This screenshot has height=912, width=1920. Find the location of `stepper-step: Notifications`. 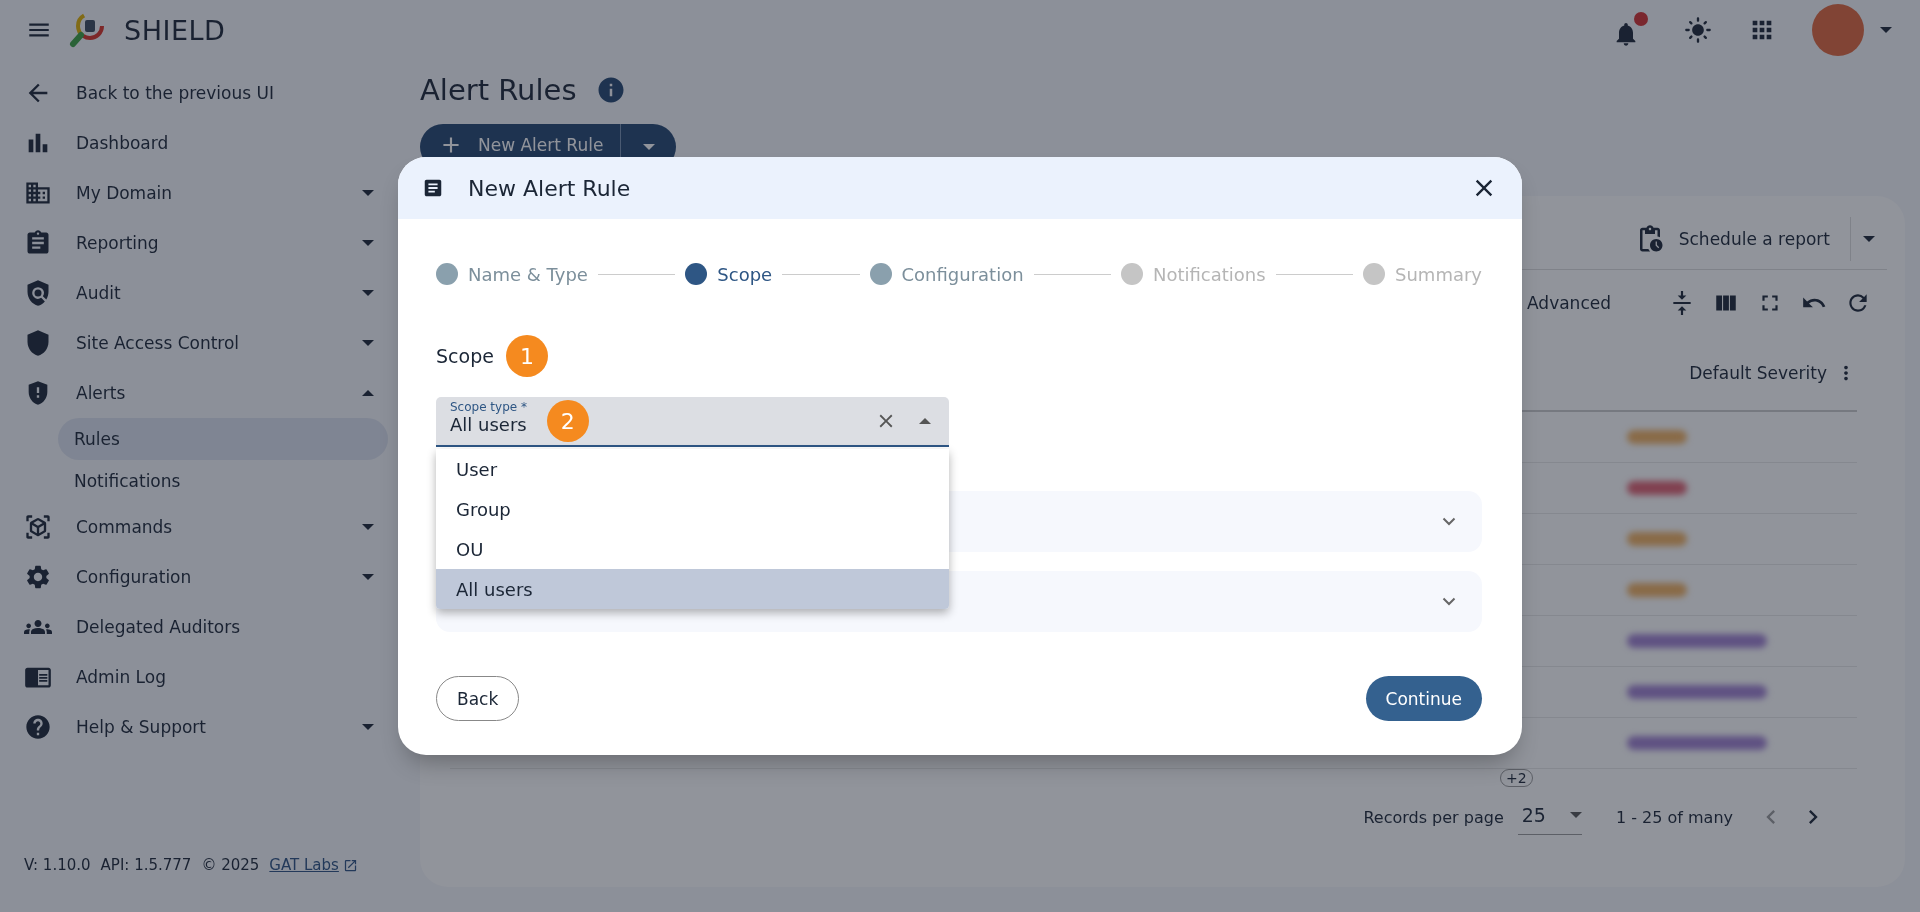

stepper-step: Notifications is located at coordinates (1193, 274).